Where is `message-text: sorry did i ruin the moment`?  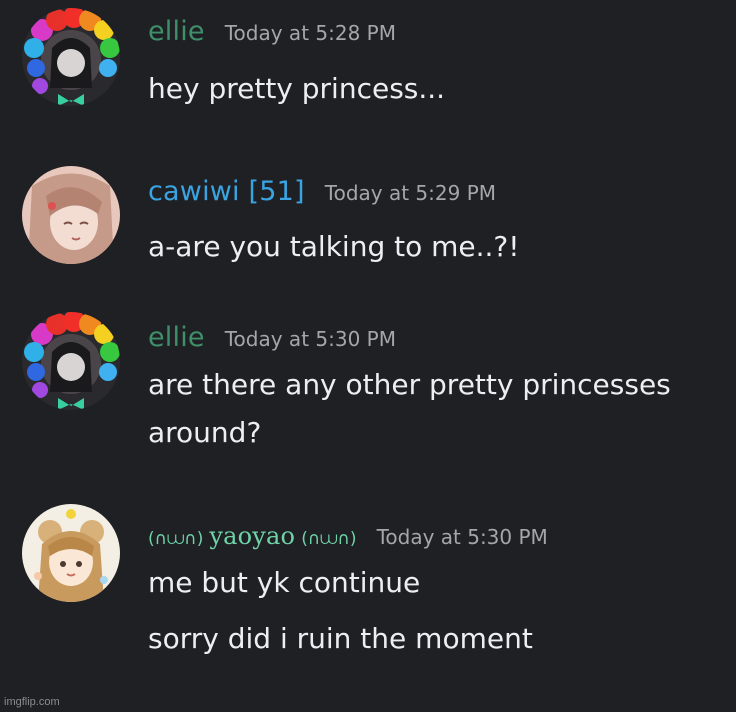
message-text: sorry did i ruin the moment is located at coordinates (340, 638).